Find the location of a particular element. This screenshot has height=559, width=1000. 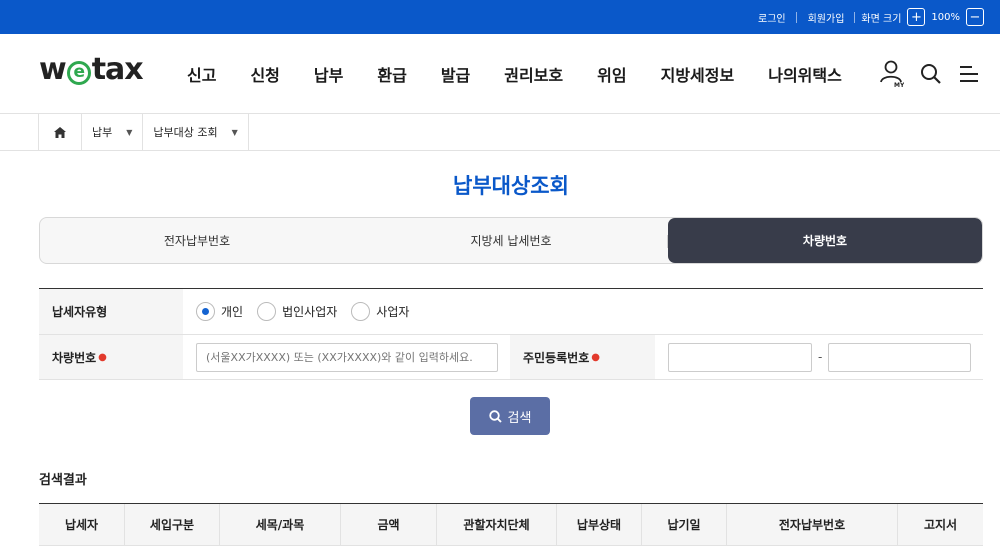

vehicle-number-cell is located at coordinates (346, 357).